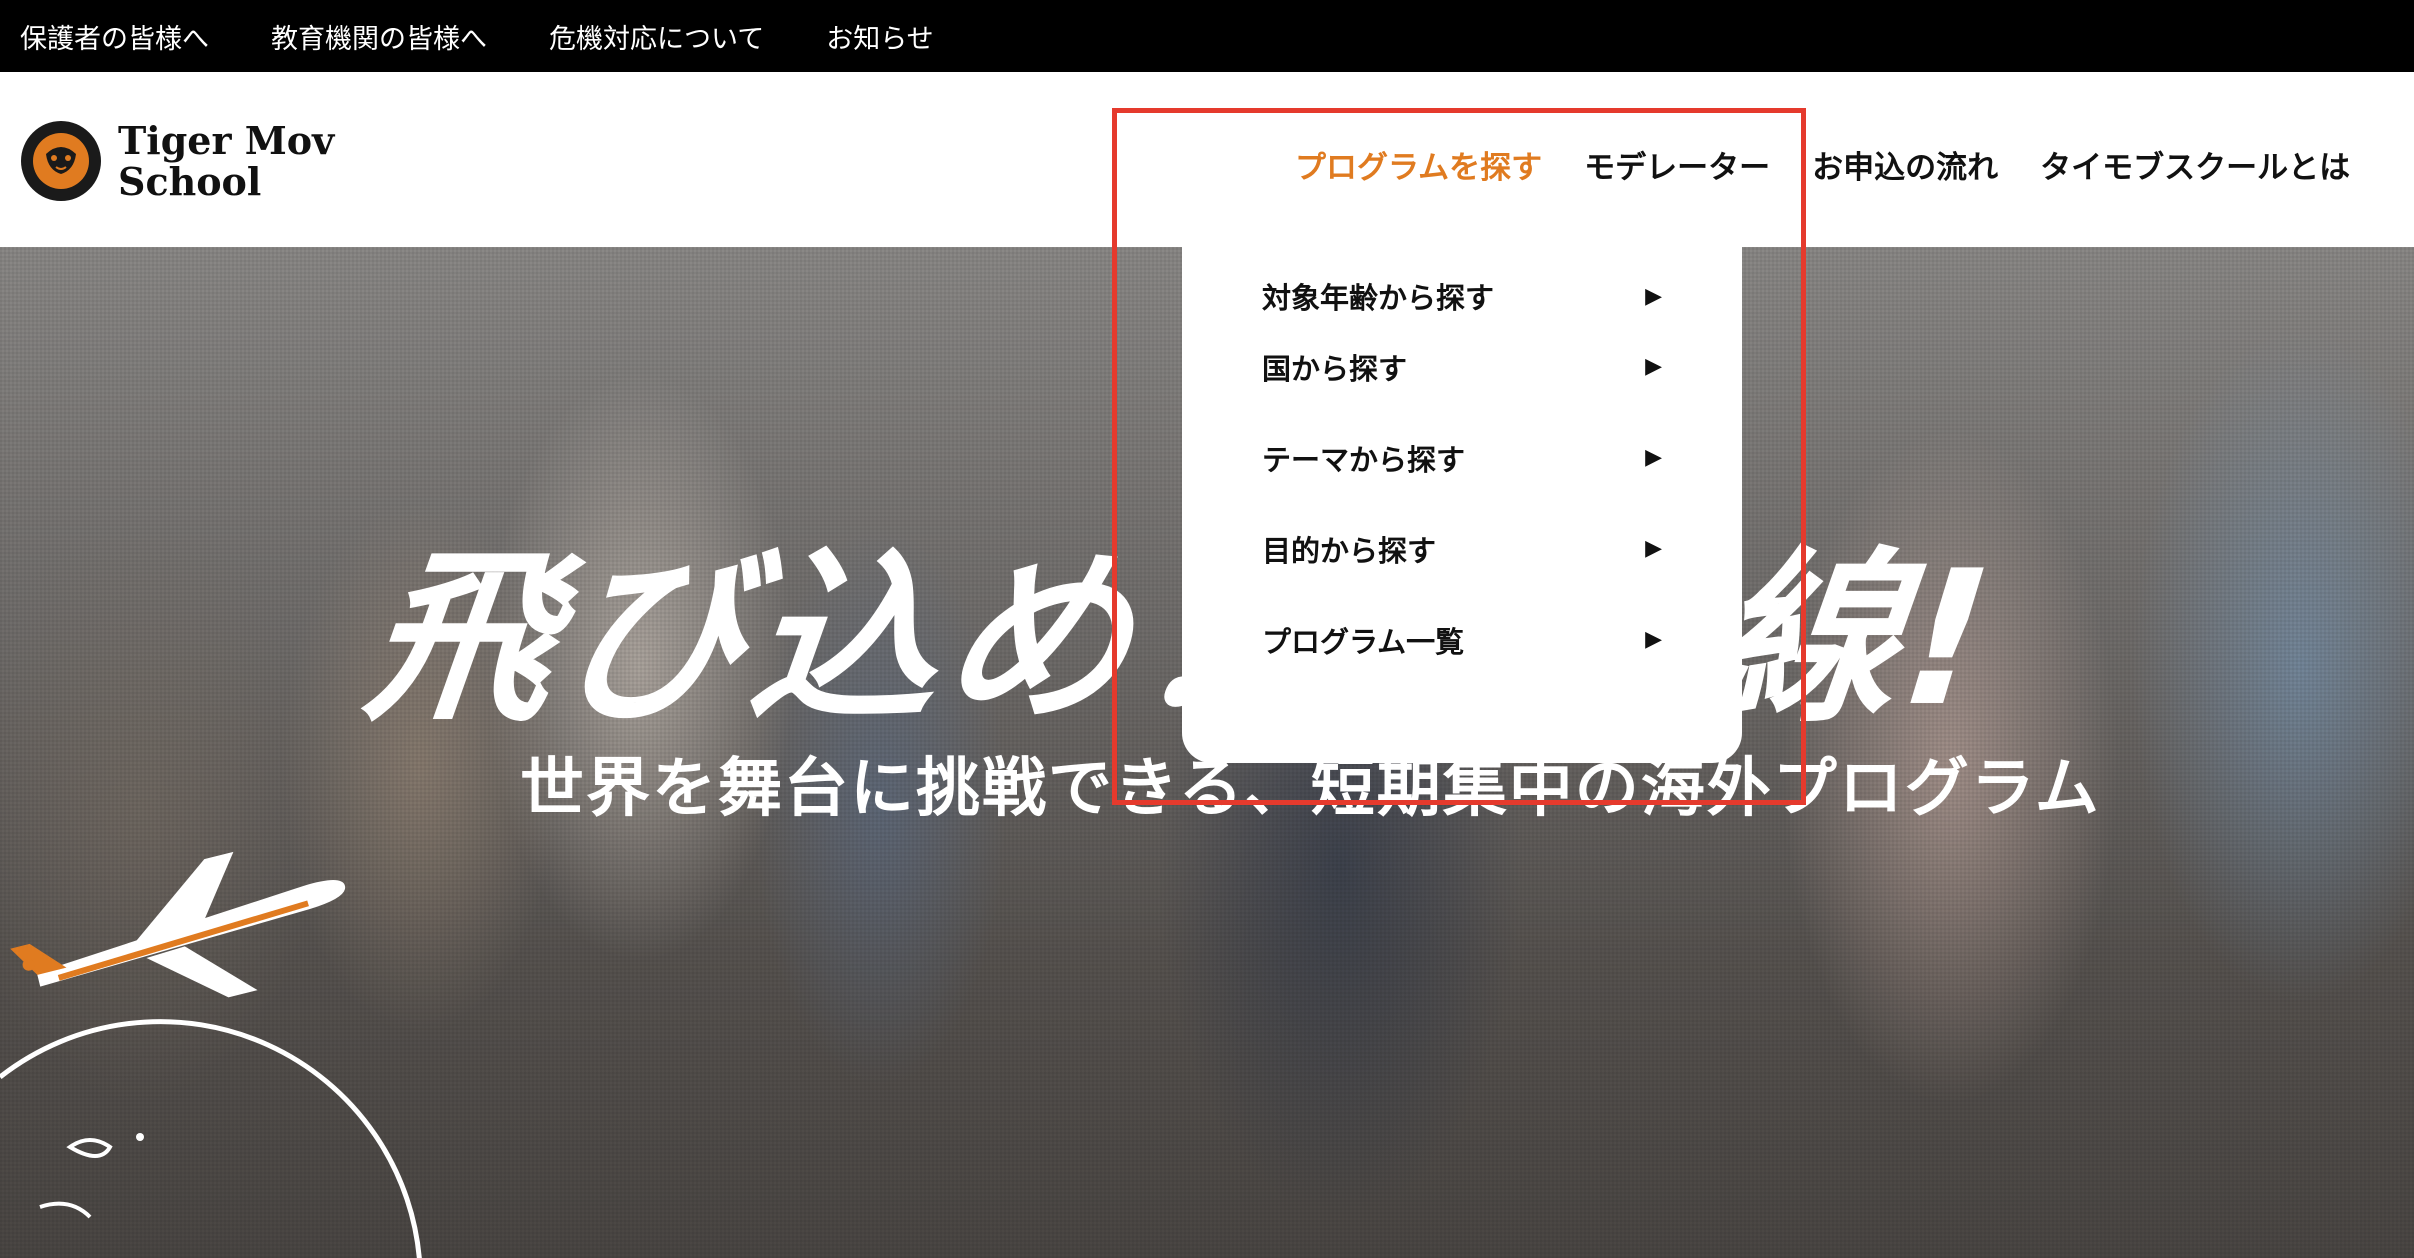  Describe the element at coordinates (114, 36) in the screenshot. I see `topbar-link-parents: 保護者の皆様へ` at that location.